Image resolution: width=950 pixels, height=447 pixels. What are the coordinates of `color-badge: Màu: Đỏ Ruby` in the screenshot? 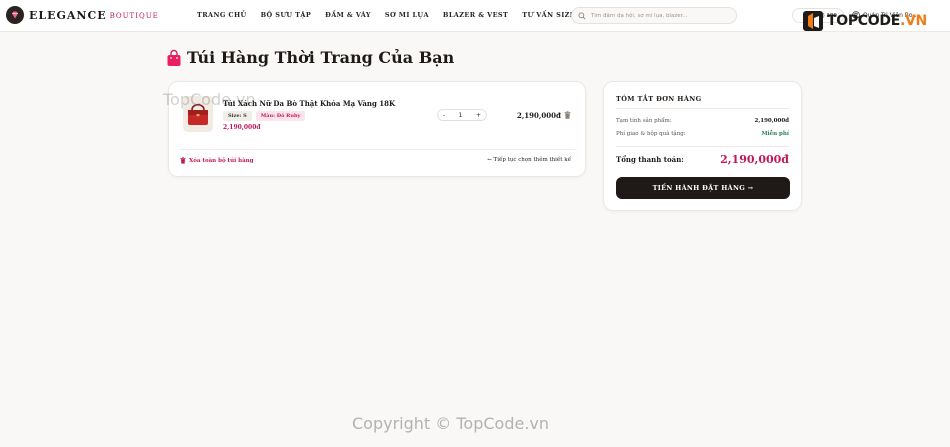 It's located at (280, 116).